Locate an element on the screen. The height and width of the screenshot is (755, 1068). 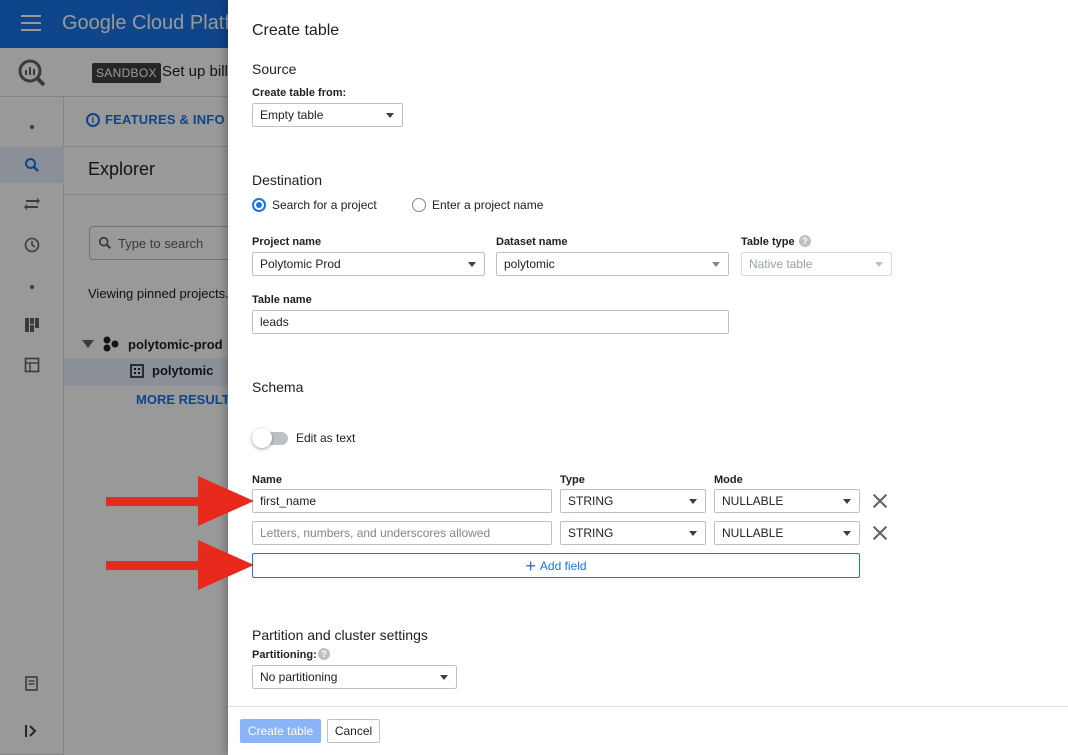
partitioning-value: No partitioning is located at coordinates (299, 677).